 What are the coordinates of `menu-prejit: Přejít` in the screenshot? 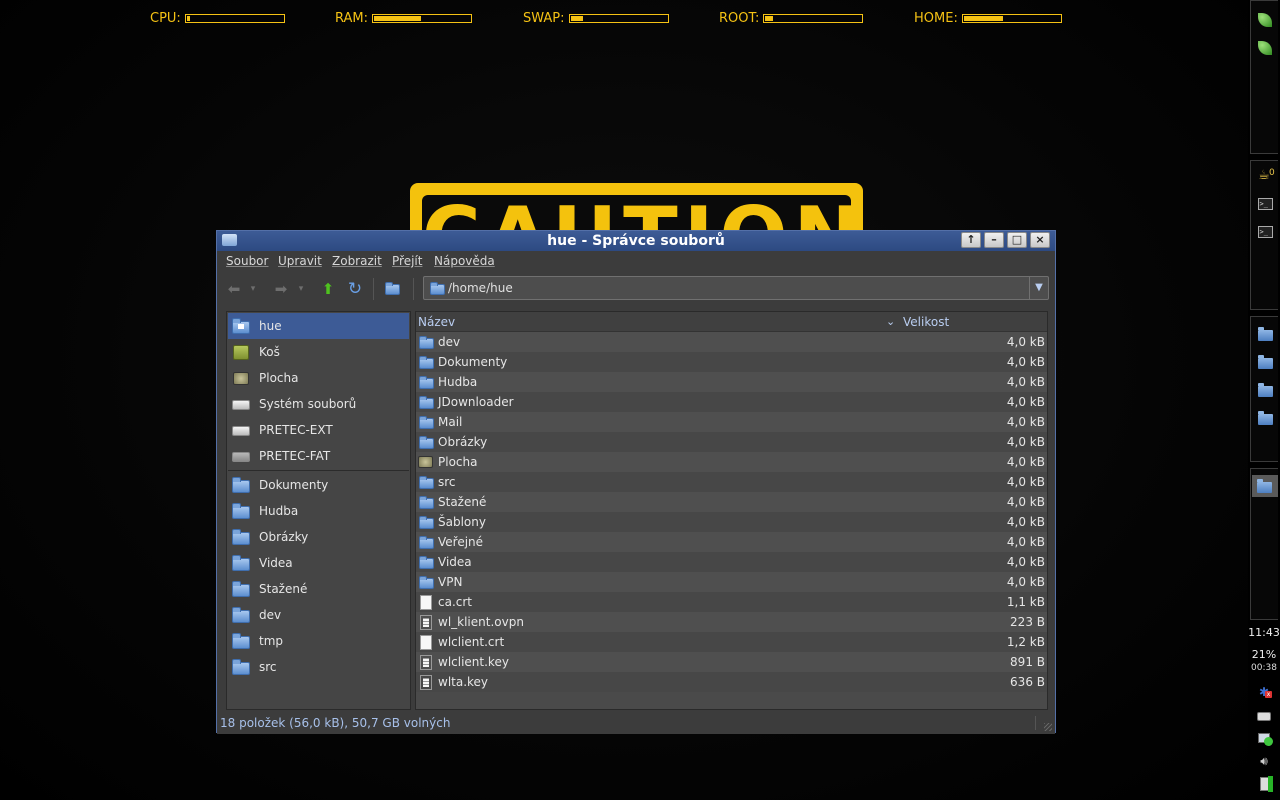 It's located at (407, 261).